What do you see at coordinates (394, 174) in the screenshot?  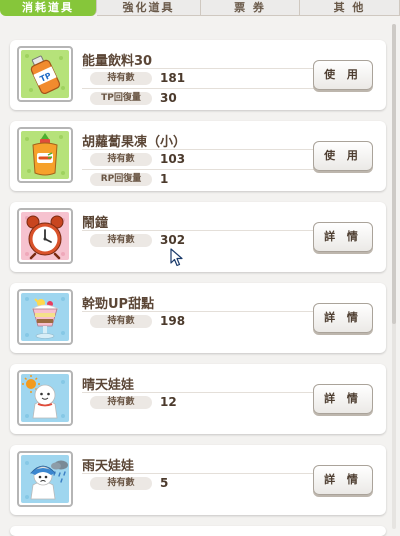 I see `scrollbar-thumb` at bounding box center [394, 174].